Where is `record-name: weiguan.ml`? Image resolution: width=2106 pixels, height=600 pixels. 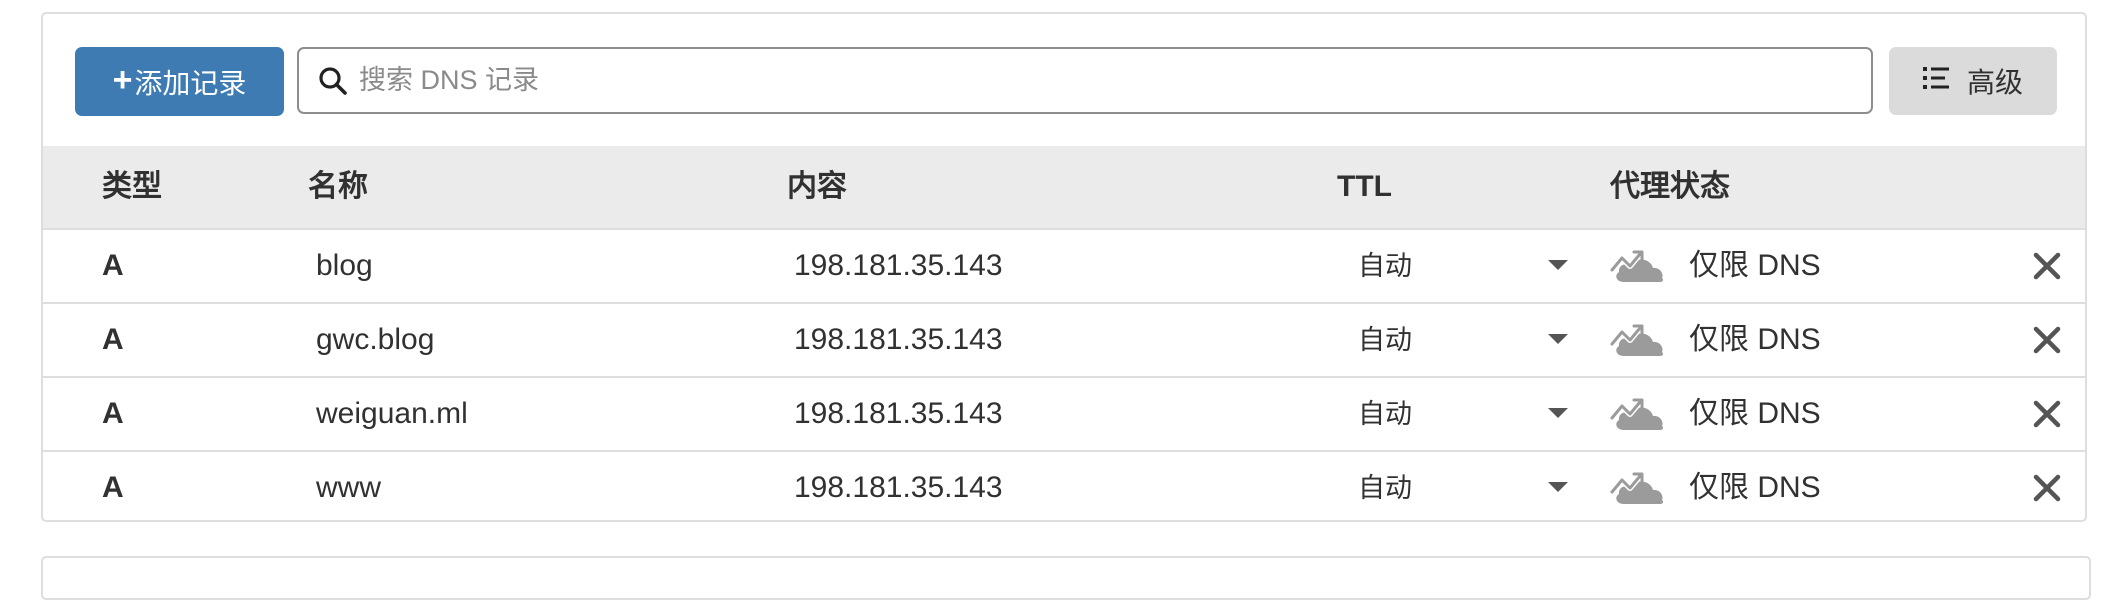
record-name: weiguan.ml is located at coordinates (392, 414).